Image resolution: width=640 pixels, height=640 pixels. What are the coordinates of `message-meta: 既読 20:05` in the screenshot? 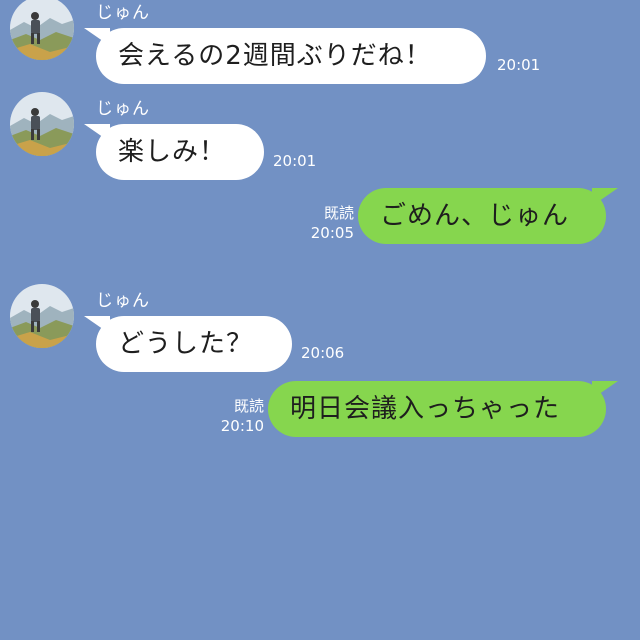 It's located at (332, 223).